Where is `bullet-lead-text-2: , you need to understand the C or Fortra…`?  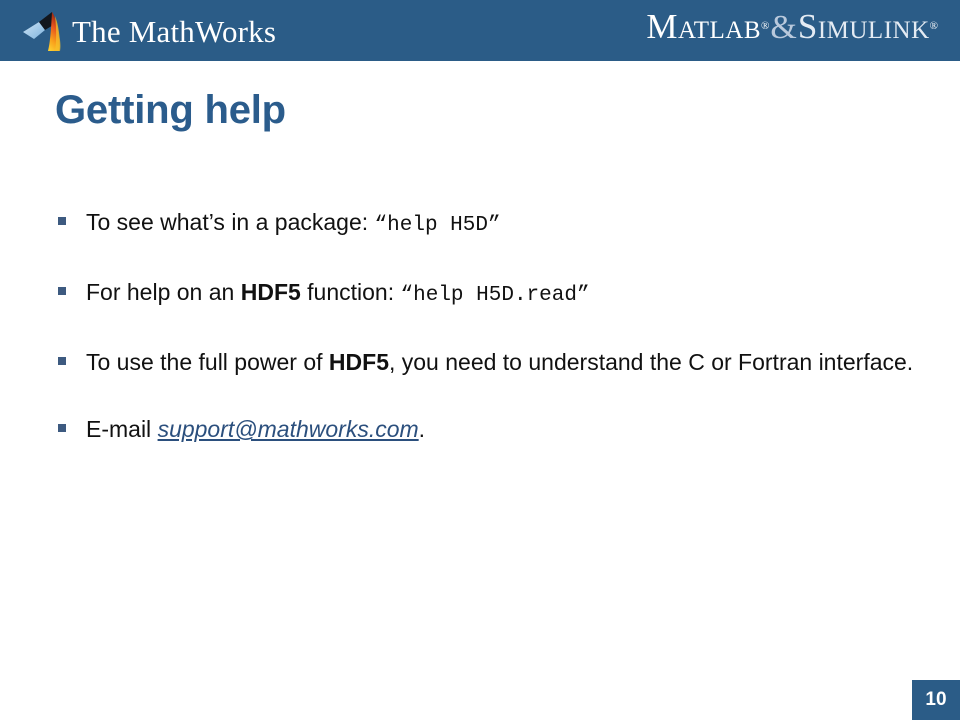
bullet-lead-text-2: , you need to understand the C or Fortra… is located at coordinates (651, 361).